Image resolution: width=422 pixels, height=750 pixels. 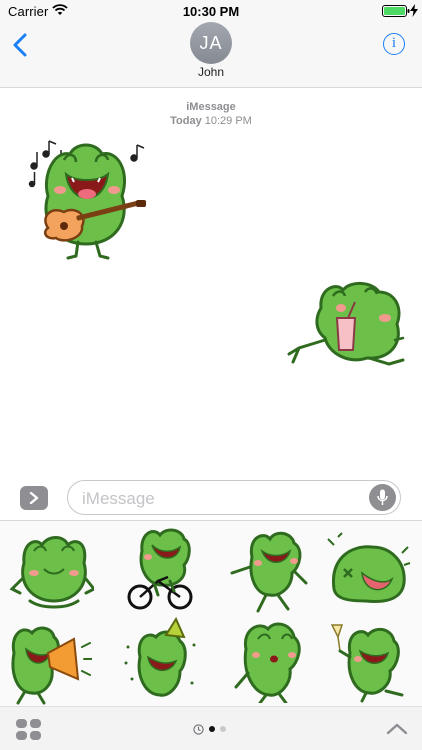 I want to click on frog-cycling-sticker, so click(x=162, y=568).